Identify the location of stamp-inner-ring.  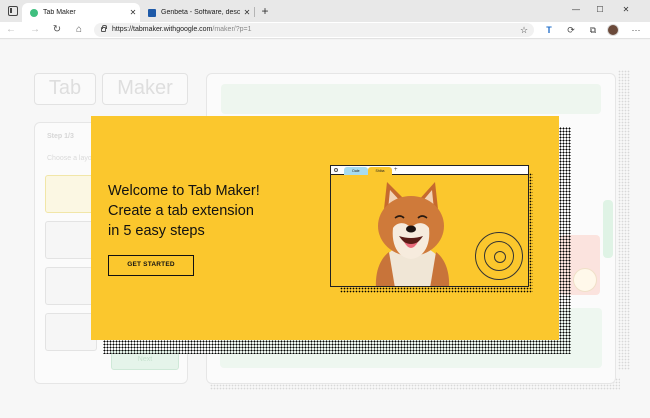
(499, 256).